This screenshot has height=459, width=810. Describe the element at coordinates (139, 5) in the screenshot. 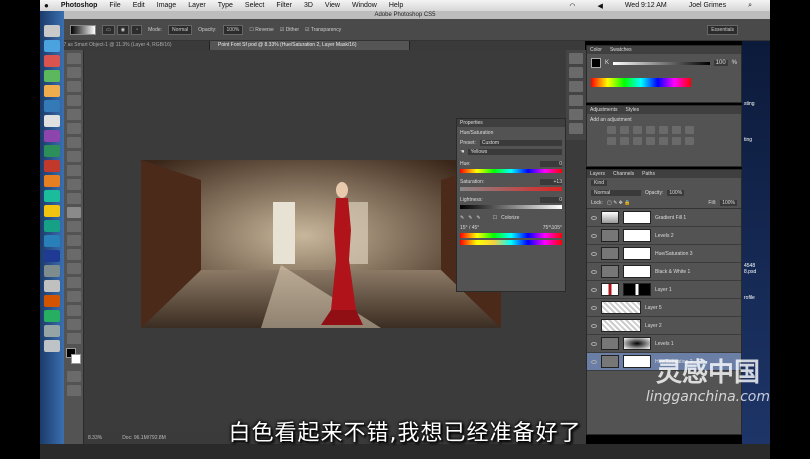

I see `menu-edit: Edit` at that location.